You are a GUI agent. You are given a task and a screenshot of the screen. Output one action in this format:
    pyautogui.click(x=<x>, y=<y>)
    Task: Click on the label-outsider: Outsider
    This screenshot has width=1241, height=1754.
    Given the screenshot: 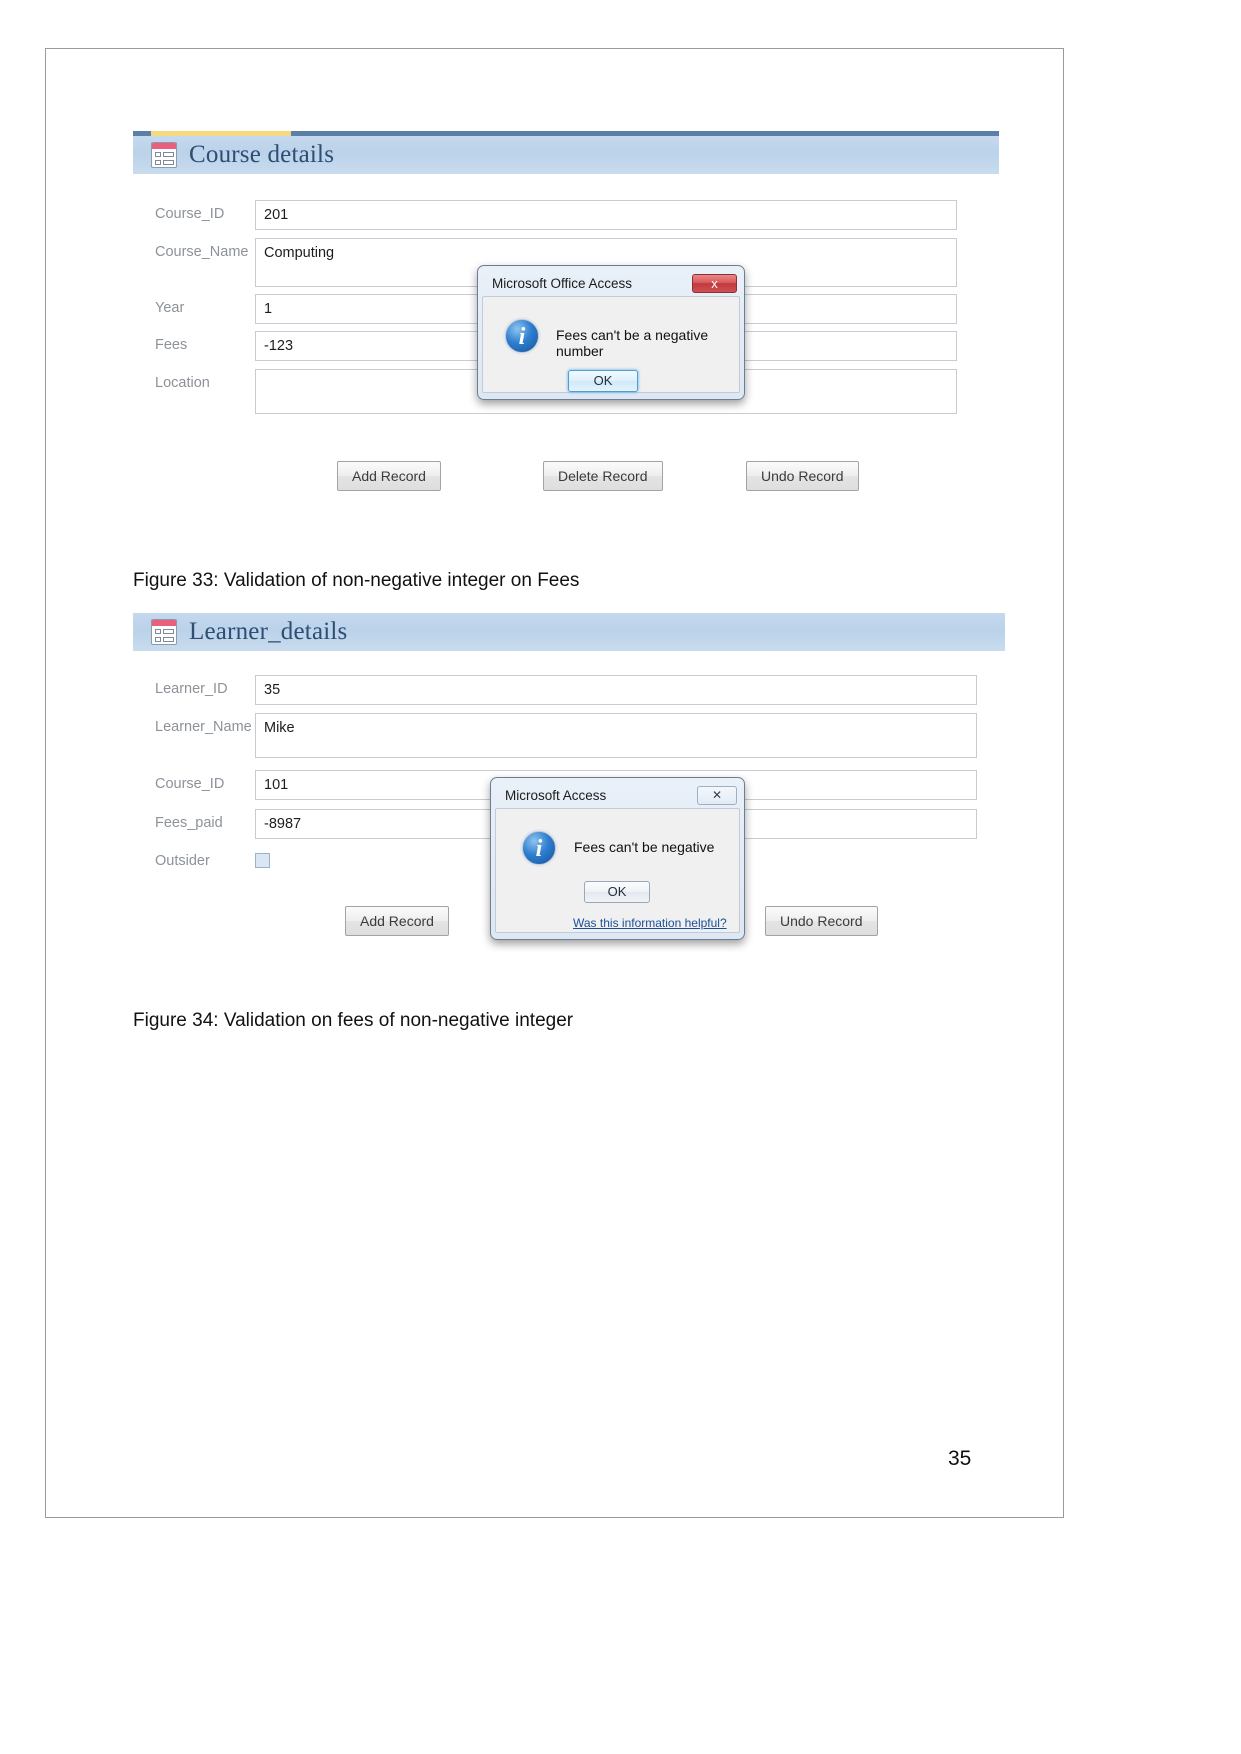 What is the action you would take?
    pyautogui.click(x=182, y=861)
    